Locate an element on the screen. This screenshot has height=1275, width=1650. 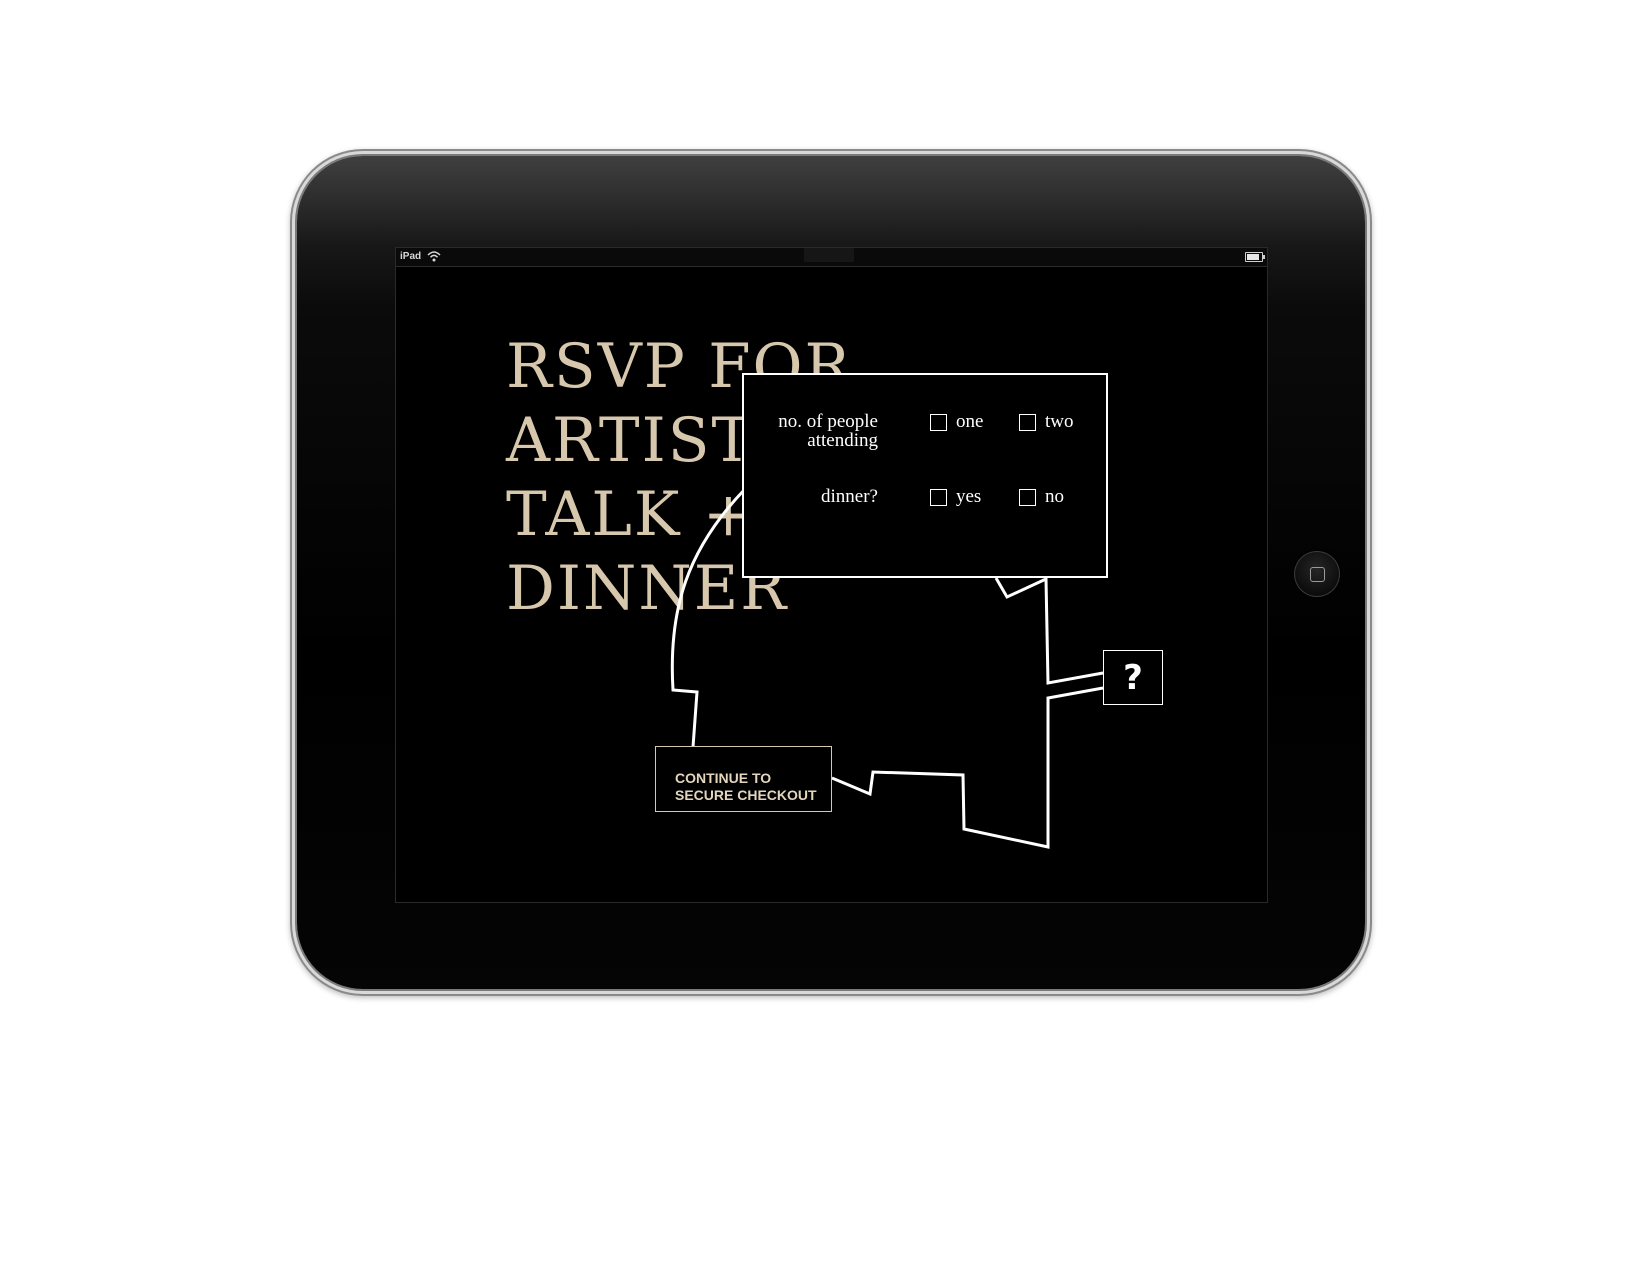
checkout-label-line2: SECURE CHECKOUT is located at coordinates (746, 795).